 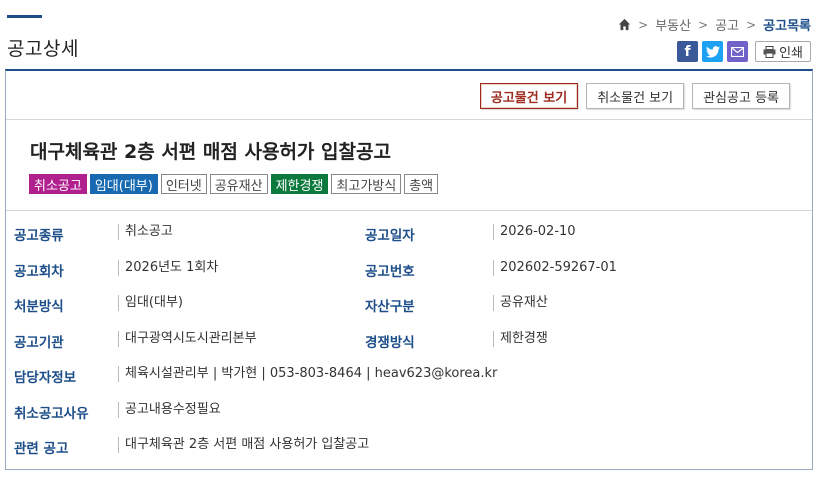 I want to click on notice-date-label: 공고일자, so click(x=390, y=236).